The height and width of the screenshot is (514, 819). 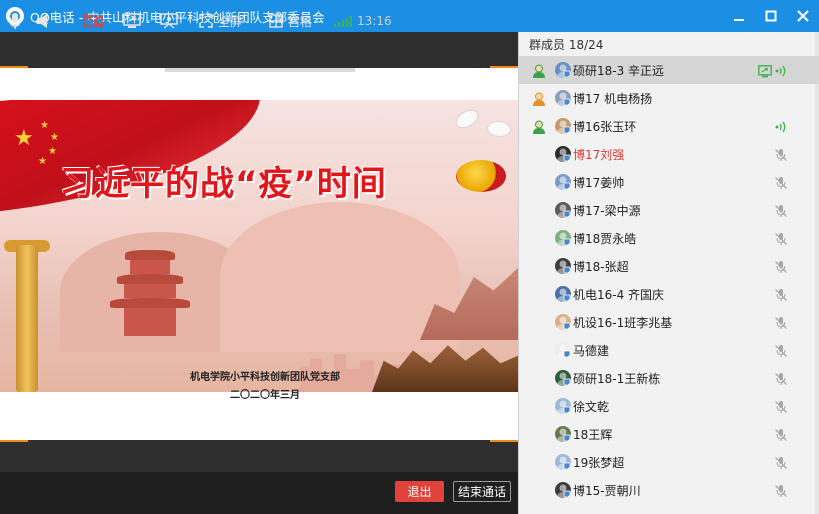 What do you see at coordinates (669, 490) in the screenshot?
I see `member-row: 博15-贾朝川` at bounding box center [669, 490].